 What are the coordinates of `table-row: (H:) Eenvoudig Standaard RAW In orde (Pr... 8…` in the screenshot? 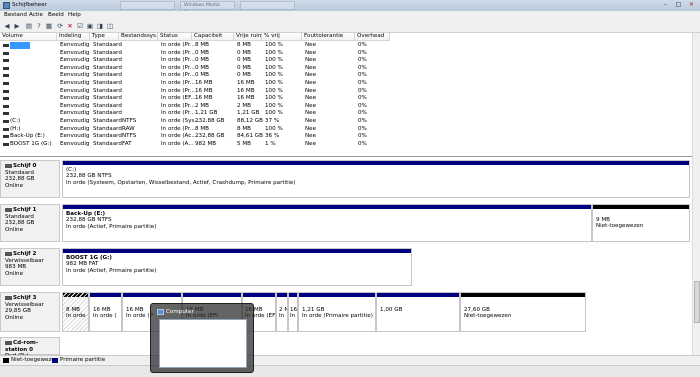 It's located at (346, 129).